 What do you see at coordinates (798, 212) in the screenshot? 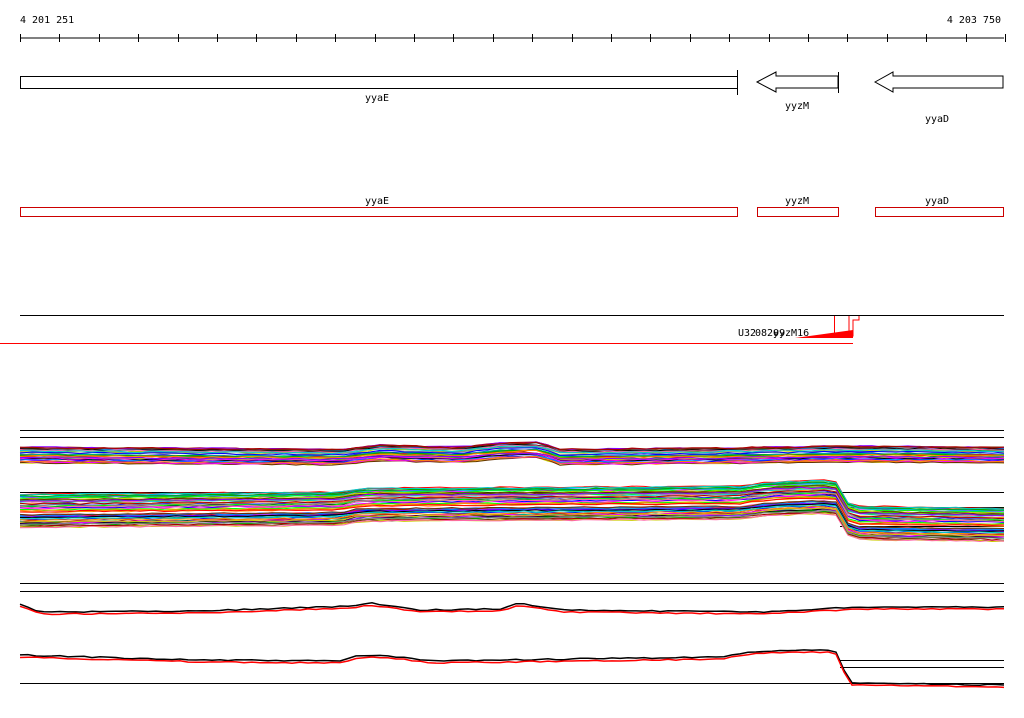
I see `annotation-yyzm-box` at bounding box center [798, 212].